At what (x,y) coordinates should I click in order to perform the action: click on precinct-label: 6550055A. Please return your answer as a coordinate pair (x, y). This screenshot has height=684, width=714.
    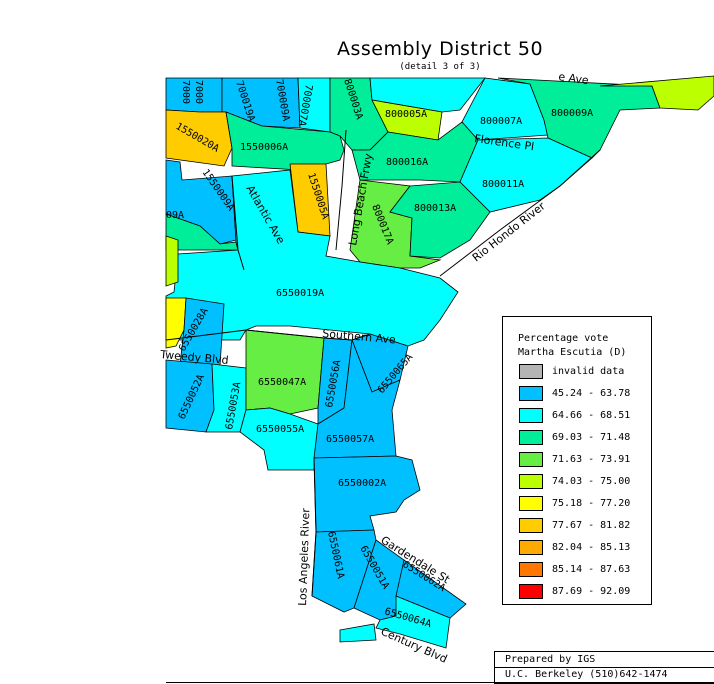
    Looking at the image, I should click on (280, 429).